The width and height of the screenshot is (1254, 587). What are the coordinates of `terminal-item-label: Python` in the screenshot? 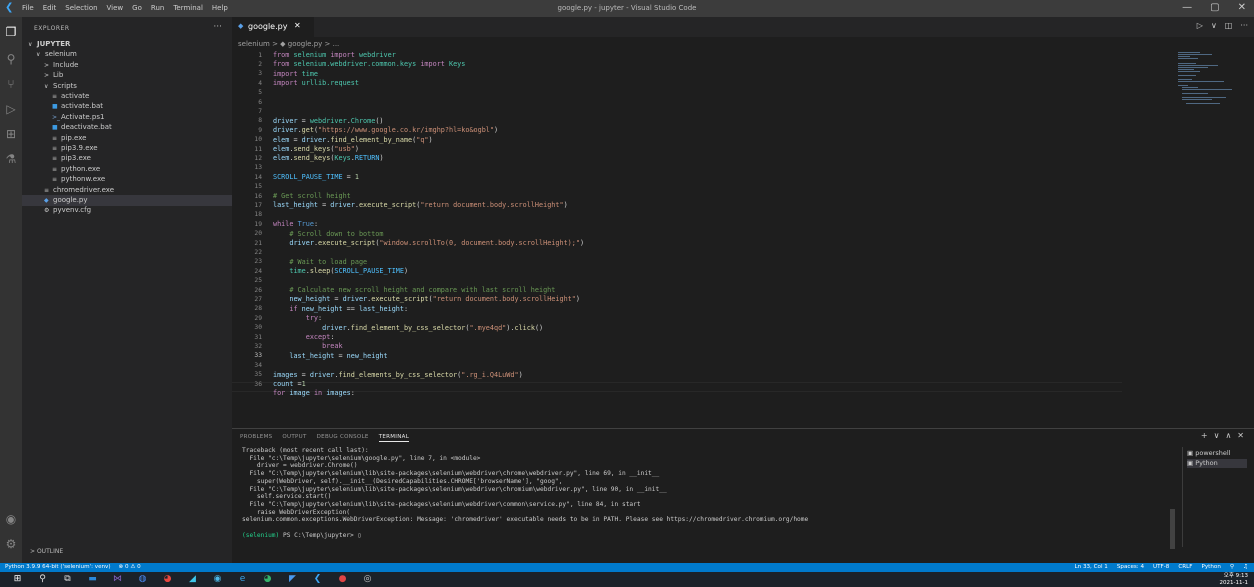 It's located at (1206, 463).